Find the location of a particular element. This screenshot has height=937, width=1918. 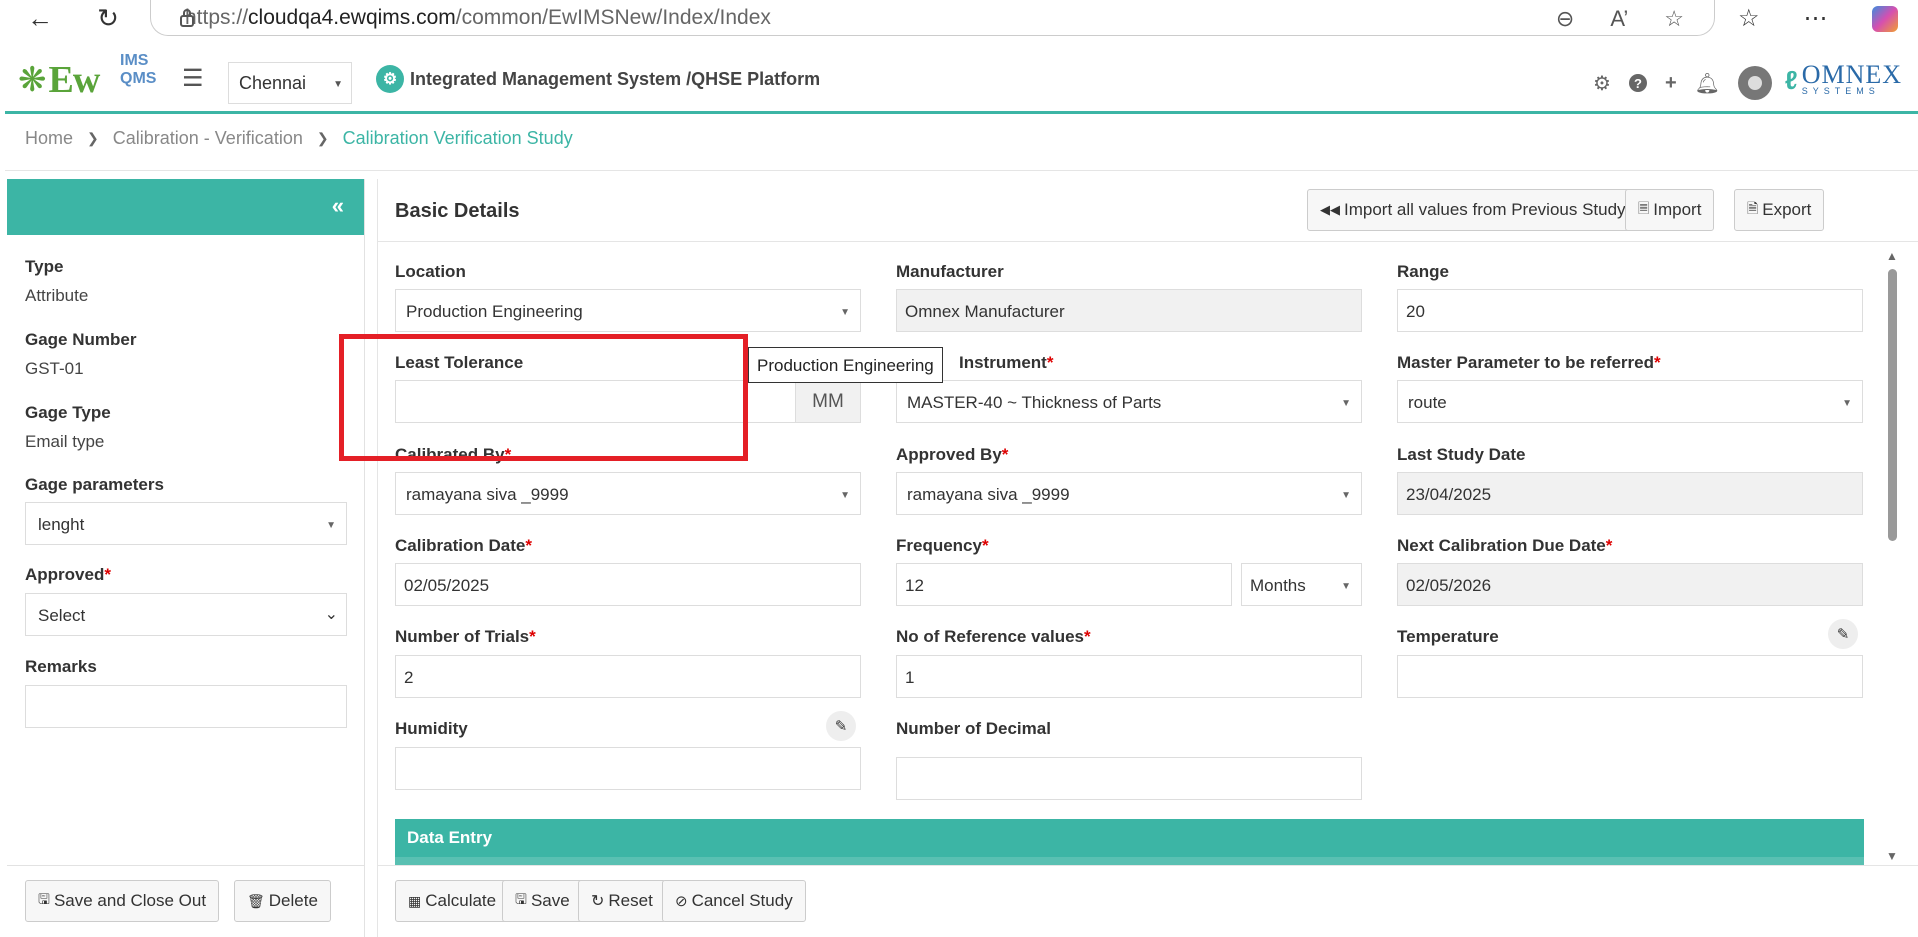

omnex-logo: ℓ OMNEX SYSTEMS is located at coordinates (1843, 79).